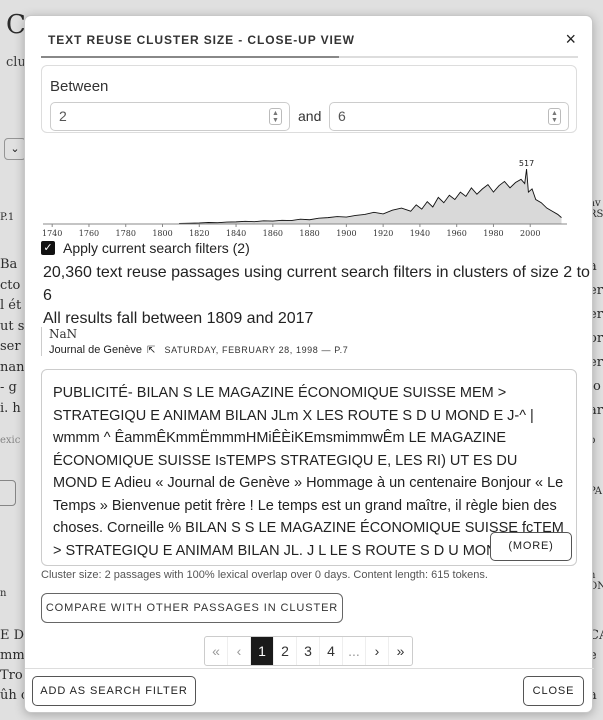 The image size is (603, 720). What do you see at coordinates (400, 651) in the screenshot?
I see `pagination-item: »` at bounding box center [400, 651].